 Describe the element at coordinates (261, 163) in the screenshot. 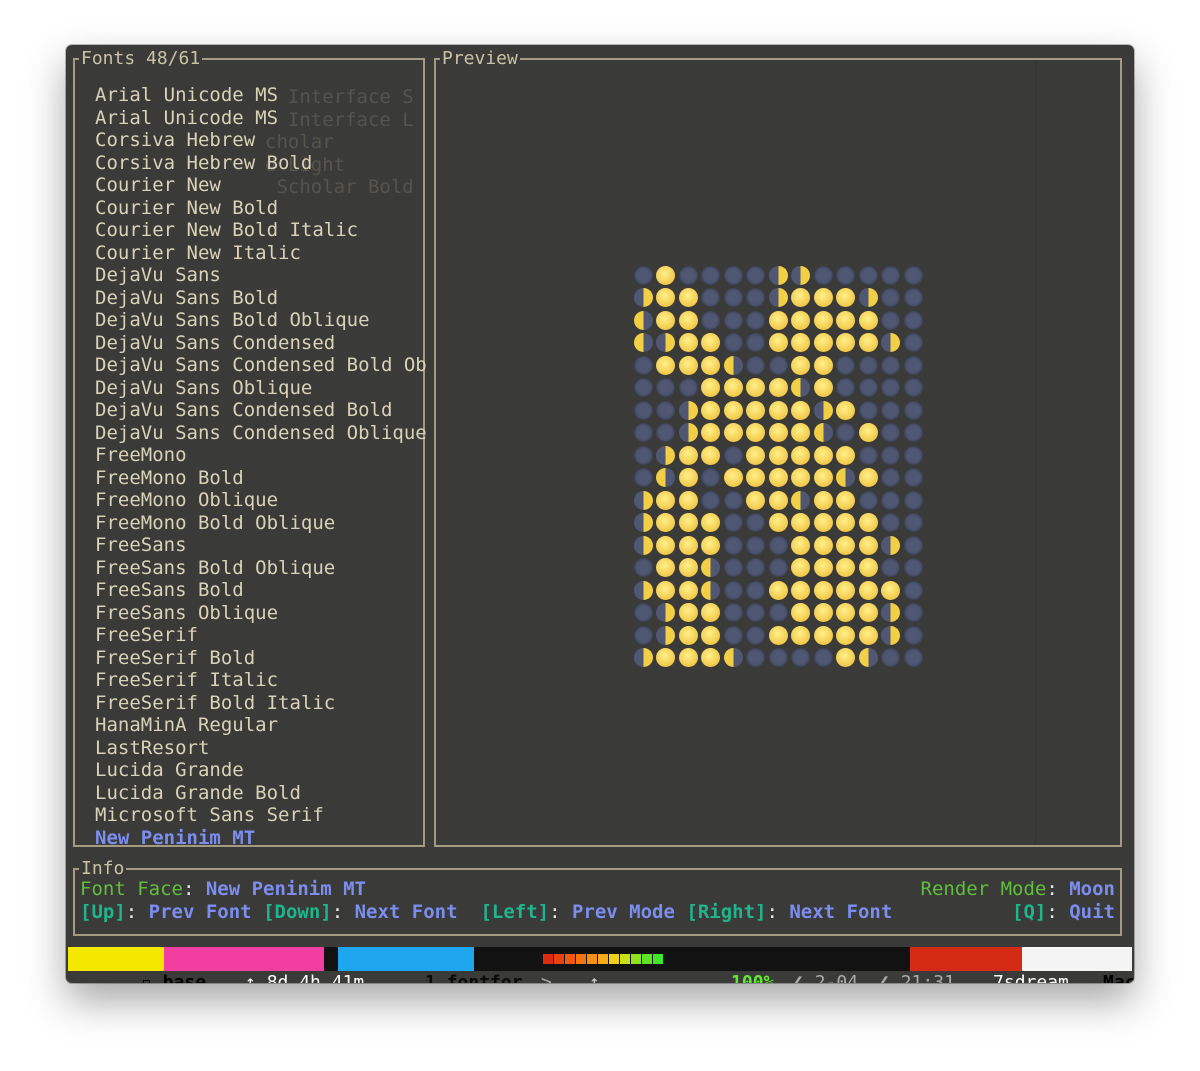

I see `font-list-item: Corsiva Hebrew Bold` at that location.